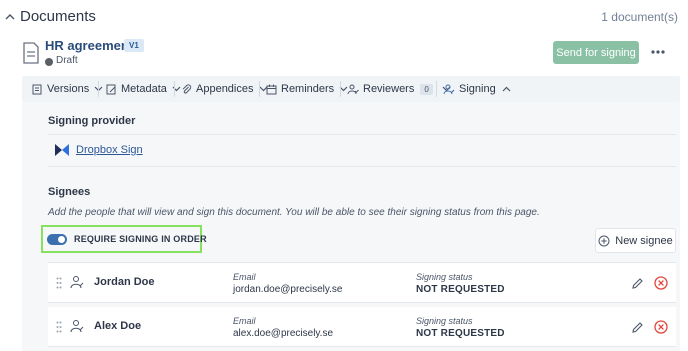  What do you see at coordinates (283, 333) in the screenshot?
I see `signee-email: alex.doe@precisely.se` at bounding box center [283, 333].